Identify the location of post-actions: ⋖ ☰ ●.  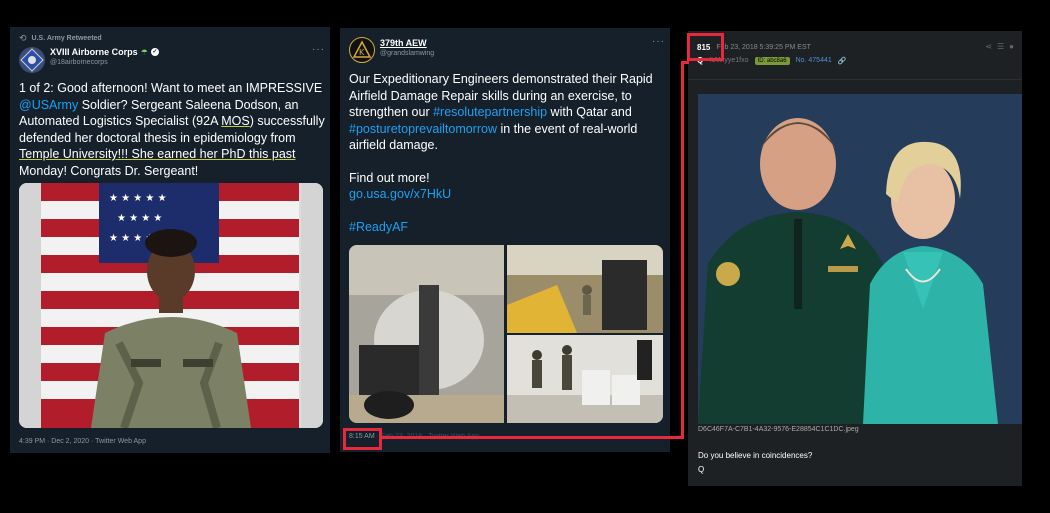
(999, 46).